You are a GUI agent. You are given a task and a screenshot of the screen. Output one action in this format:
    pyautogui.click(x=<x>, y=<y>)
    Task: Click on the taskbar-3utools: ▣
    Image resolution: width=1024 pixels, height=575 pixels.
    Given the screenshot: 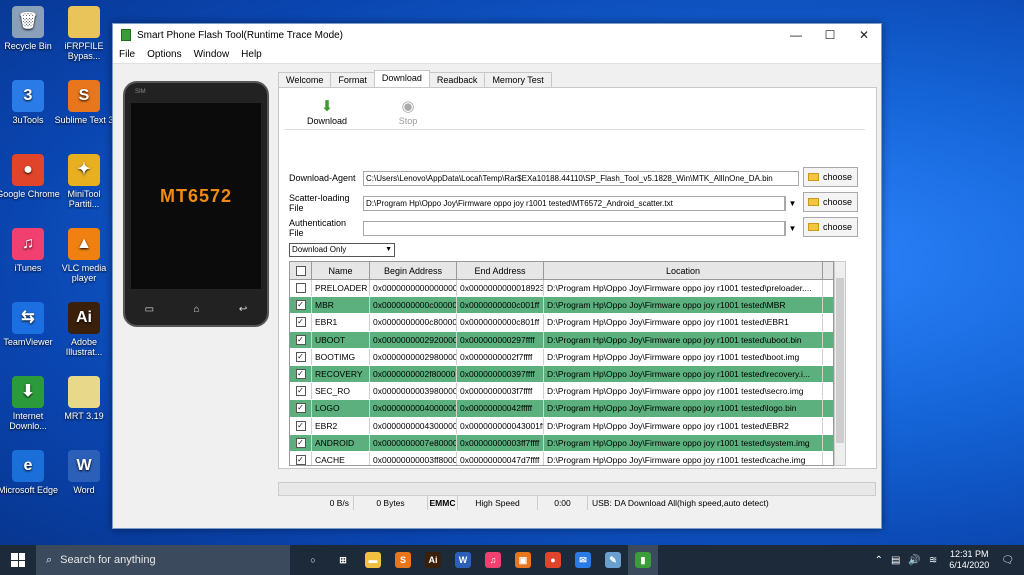 What is the action you would take?
    pyautogui.click(x=523, y=560)
    